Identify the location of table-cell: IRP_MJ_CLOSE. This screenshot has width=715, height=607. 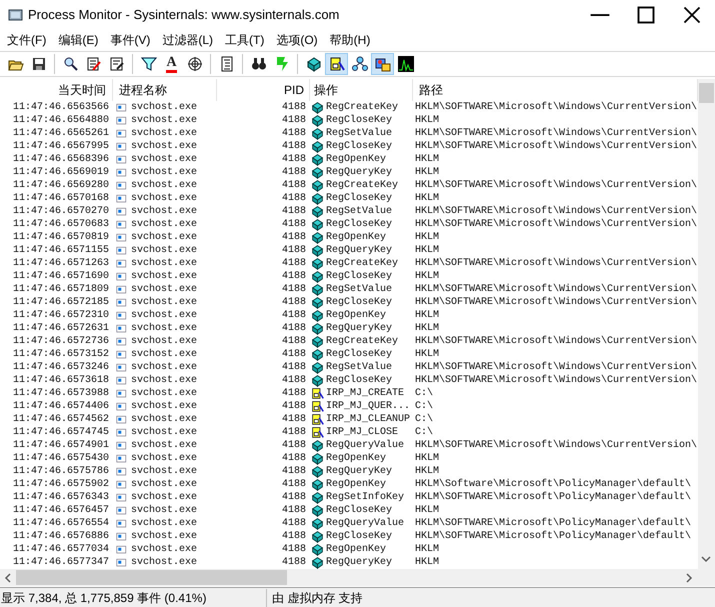
(362, 432).